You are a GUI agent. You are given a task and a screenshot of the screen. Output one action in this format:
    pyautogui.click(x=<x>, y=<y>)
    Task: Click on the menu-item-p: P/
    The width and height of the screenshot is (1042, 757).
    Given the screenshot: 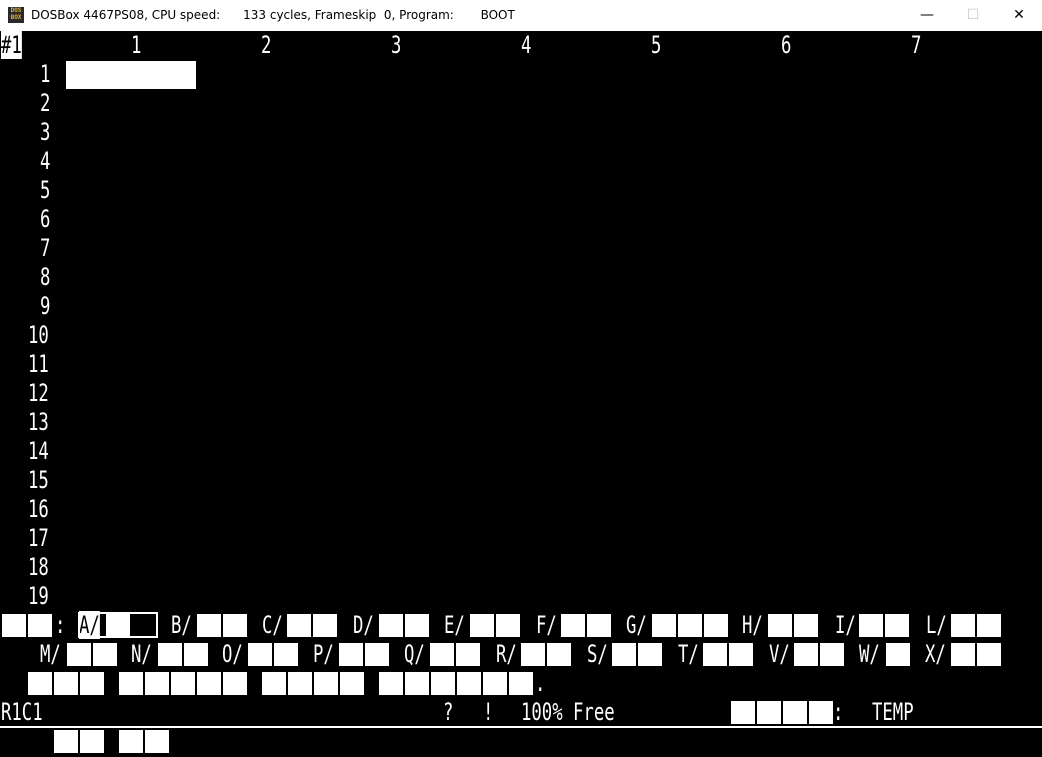 What is the action you would take?
    pyautogui.click(x=323, y=654)
    